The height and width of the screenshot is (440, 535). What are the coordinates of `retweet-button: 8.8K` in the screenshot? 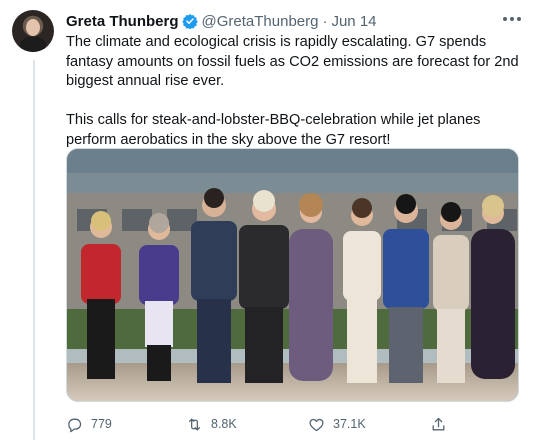 It's located at (211, 424).